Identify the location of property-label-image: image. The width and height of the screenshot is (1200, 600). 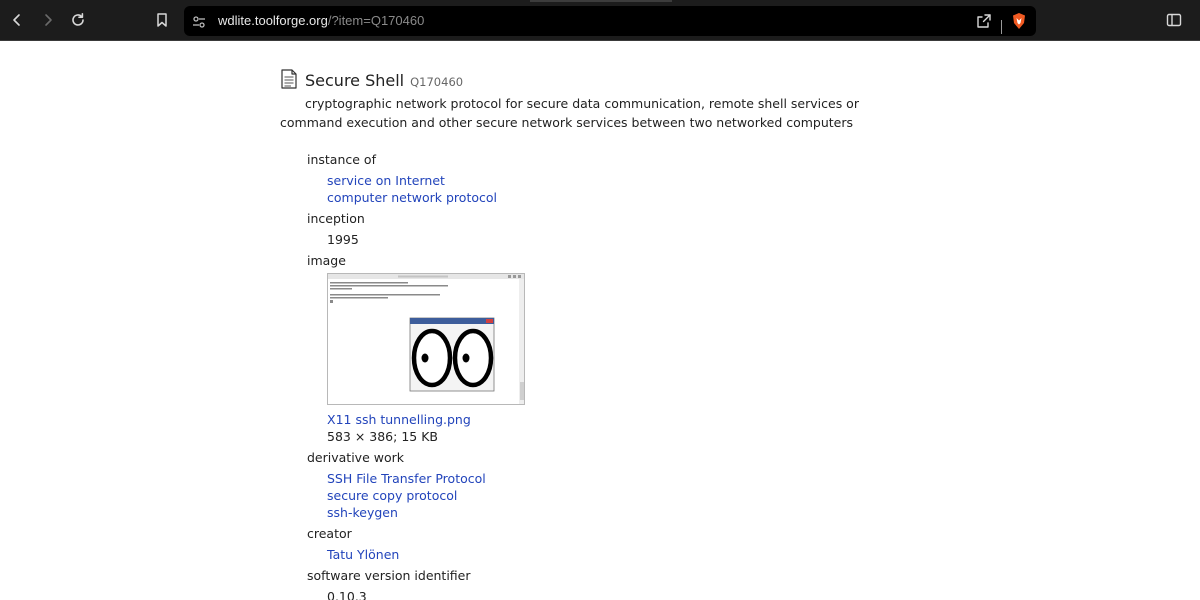
(326, 260).